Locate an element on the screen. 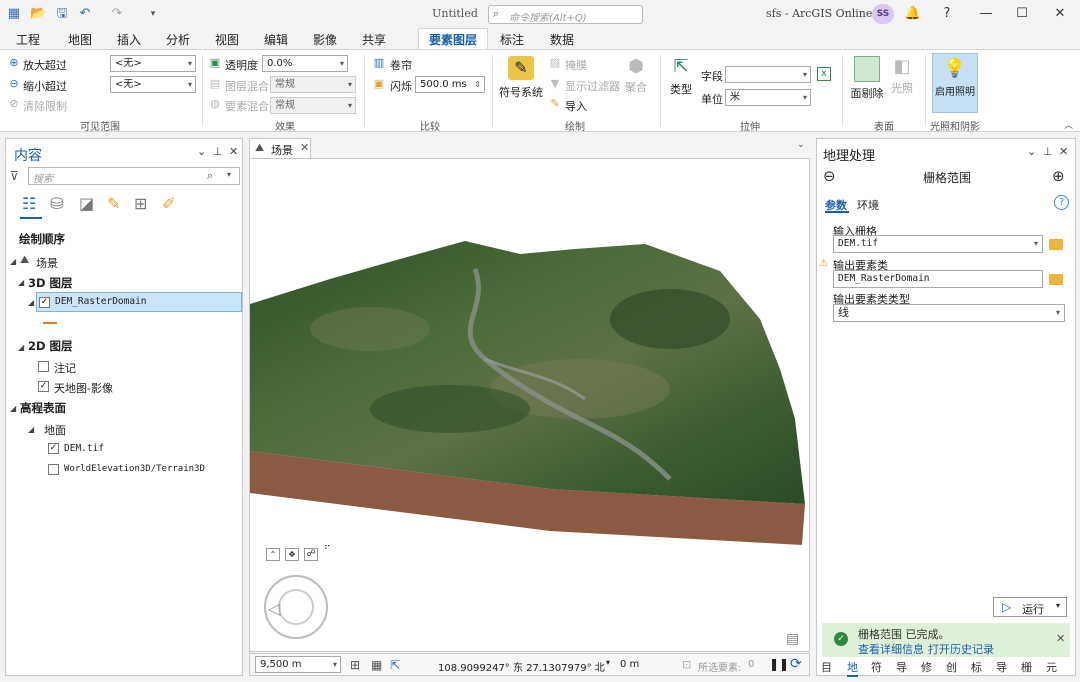 The width and height of the screenshot is (1080, 682). output-type-select: 线 ▾ is located at coordinates (949, 313).